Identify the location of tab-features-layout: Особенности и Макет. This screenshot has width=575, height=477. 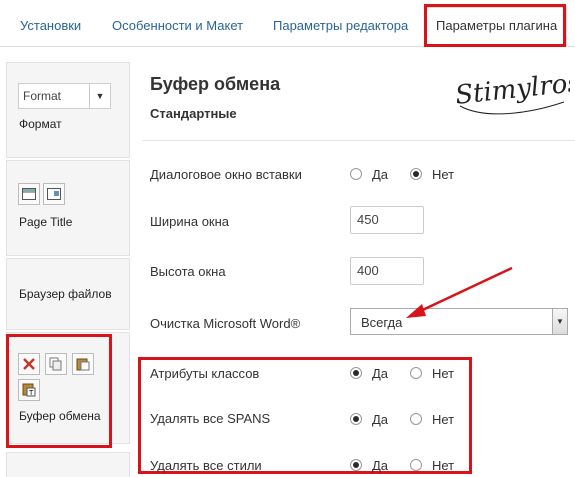
(177, 23).